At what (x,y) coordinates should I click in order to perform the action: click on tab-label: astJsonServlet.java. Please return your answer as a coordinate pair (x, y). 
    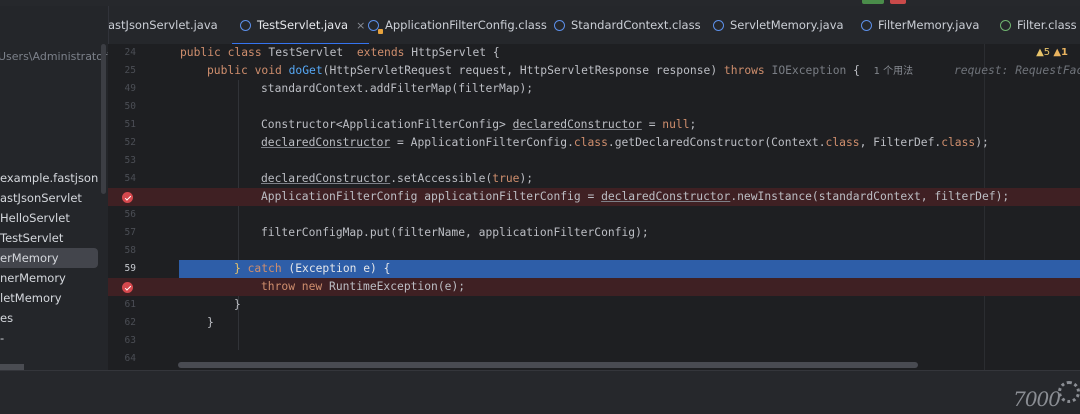
    Looking at the image, I should click on (163, 25).